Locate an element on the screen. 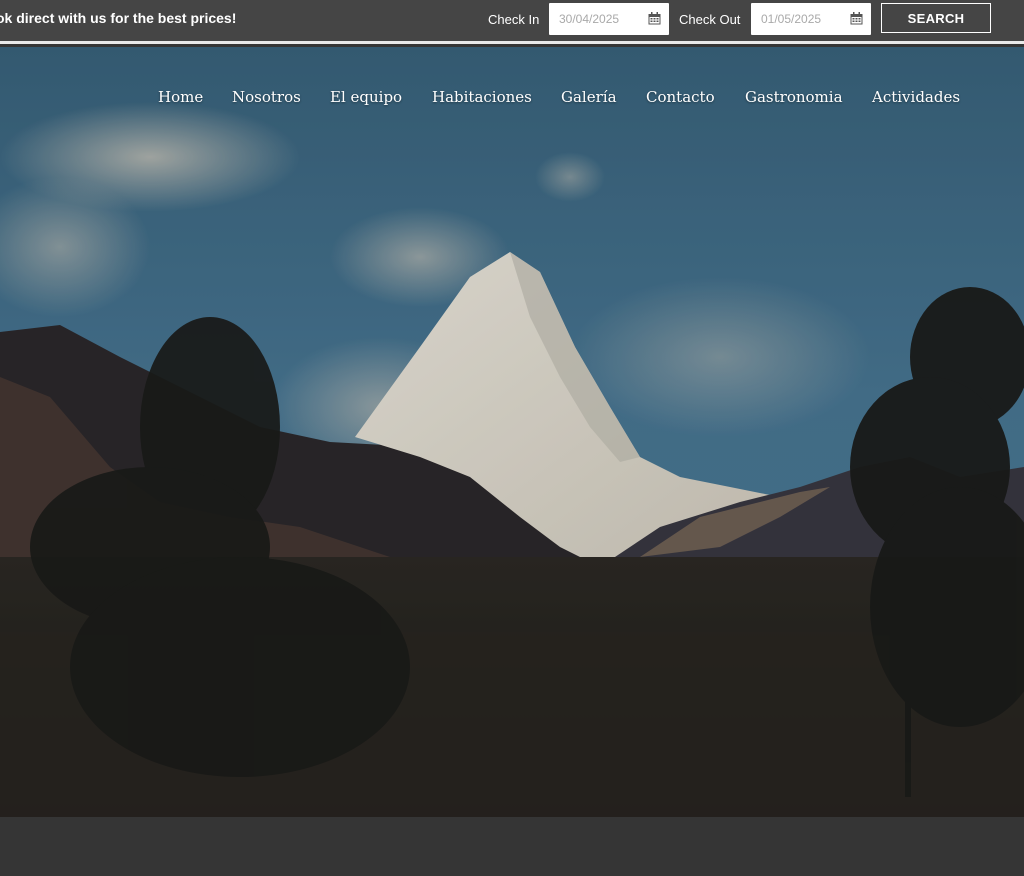  check-in-label: Check In is located at coordinates (514, 19).